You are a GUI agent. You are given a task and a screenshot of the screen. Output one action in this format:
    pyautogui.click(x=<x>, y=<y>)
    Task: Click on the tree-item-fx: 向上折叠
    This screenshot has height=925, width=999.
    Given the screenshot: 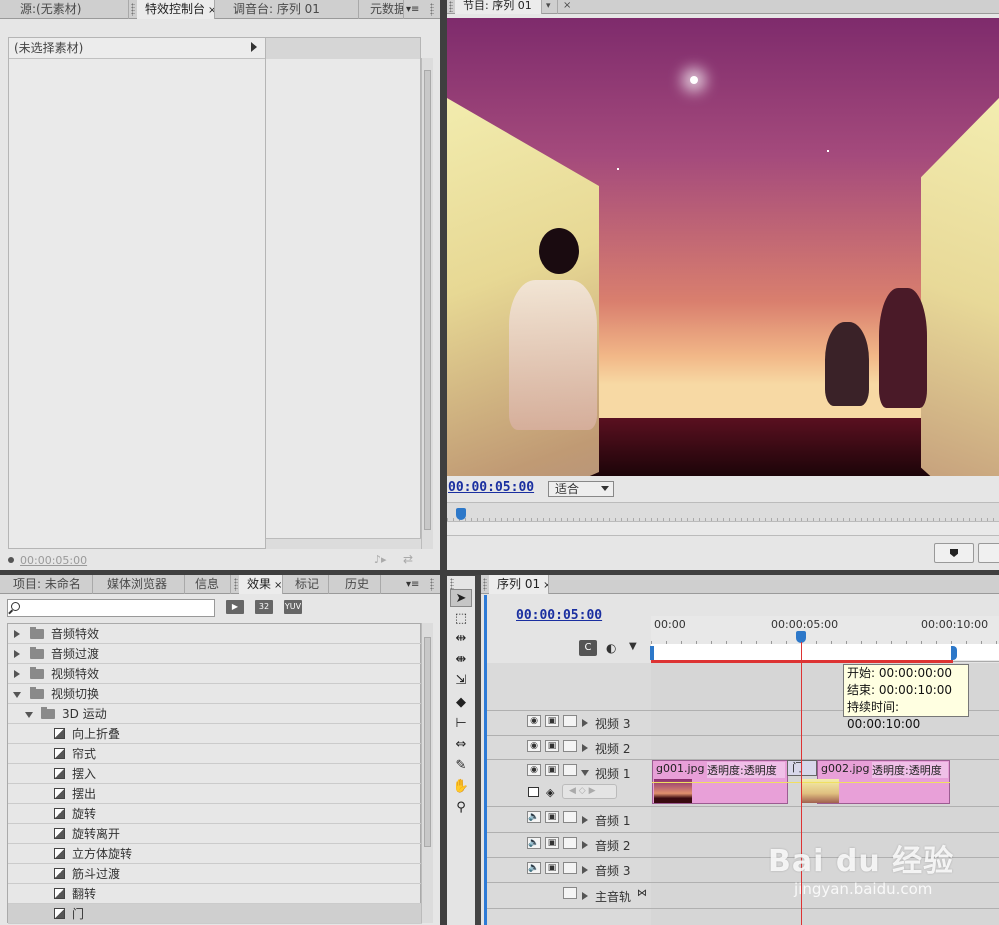 What is the action you would take?
    pyautogui.click(x=215, y=734)
    